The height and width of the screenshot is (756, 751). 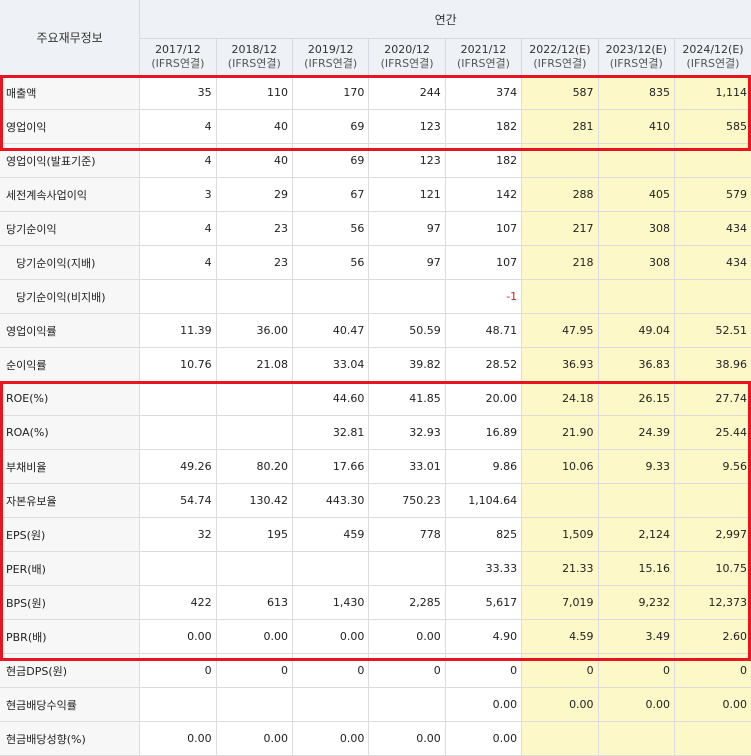 I want to click on value-cell: 16.89, so click(x=483, y=432).